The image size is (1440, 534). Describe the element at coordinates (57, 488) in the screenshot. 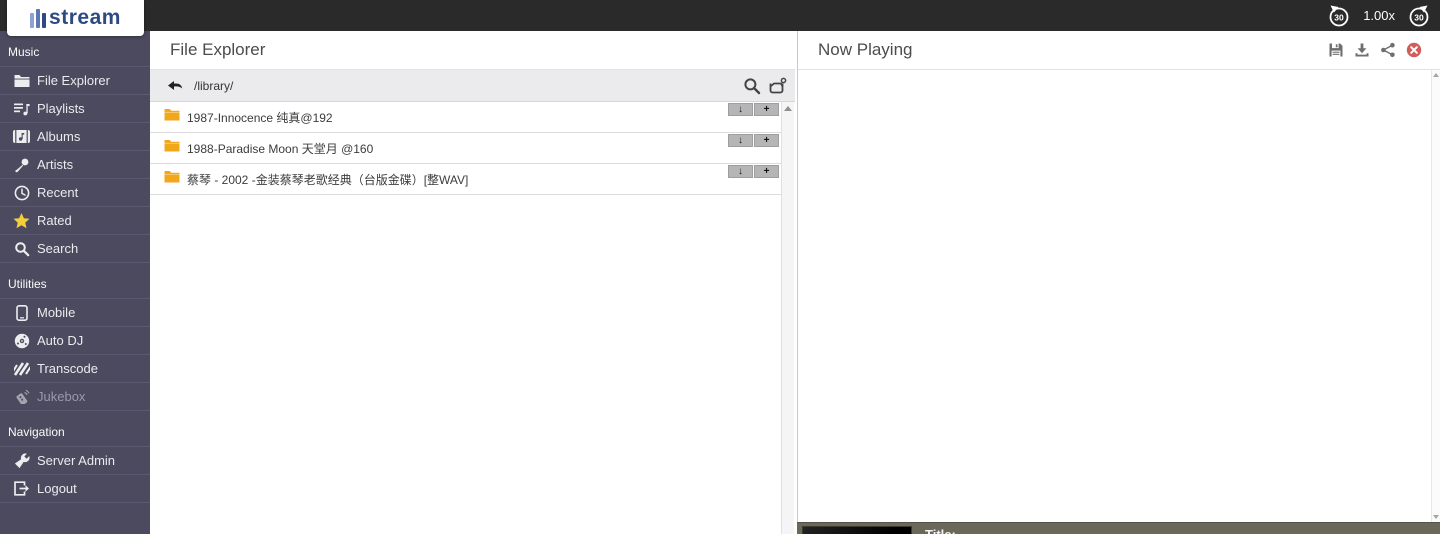

I see `sidebar-item-label: Logout` at that location.